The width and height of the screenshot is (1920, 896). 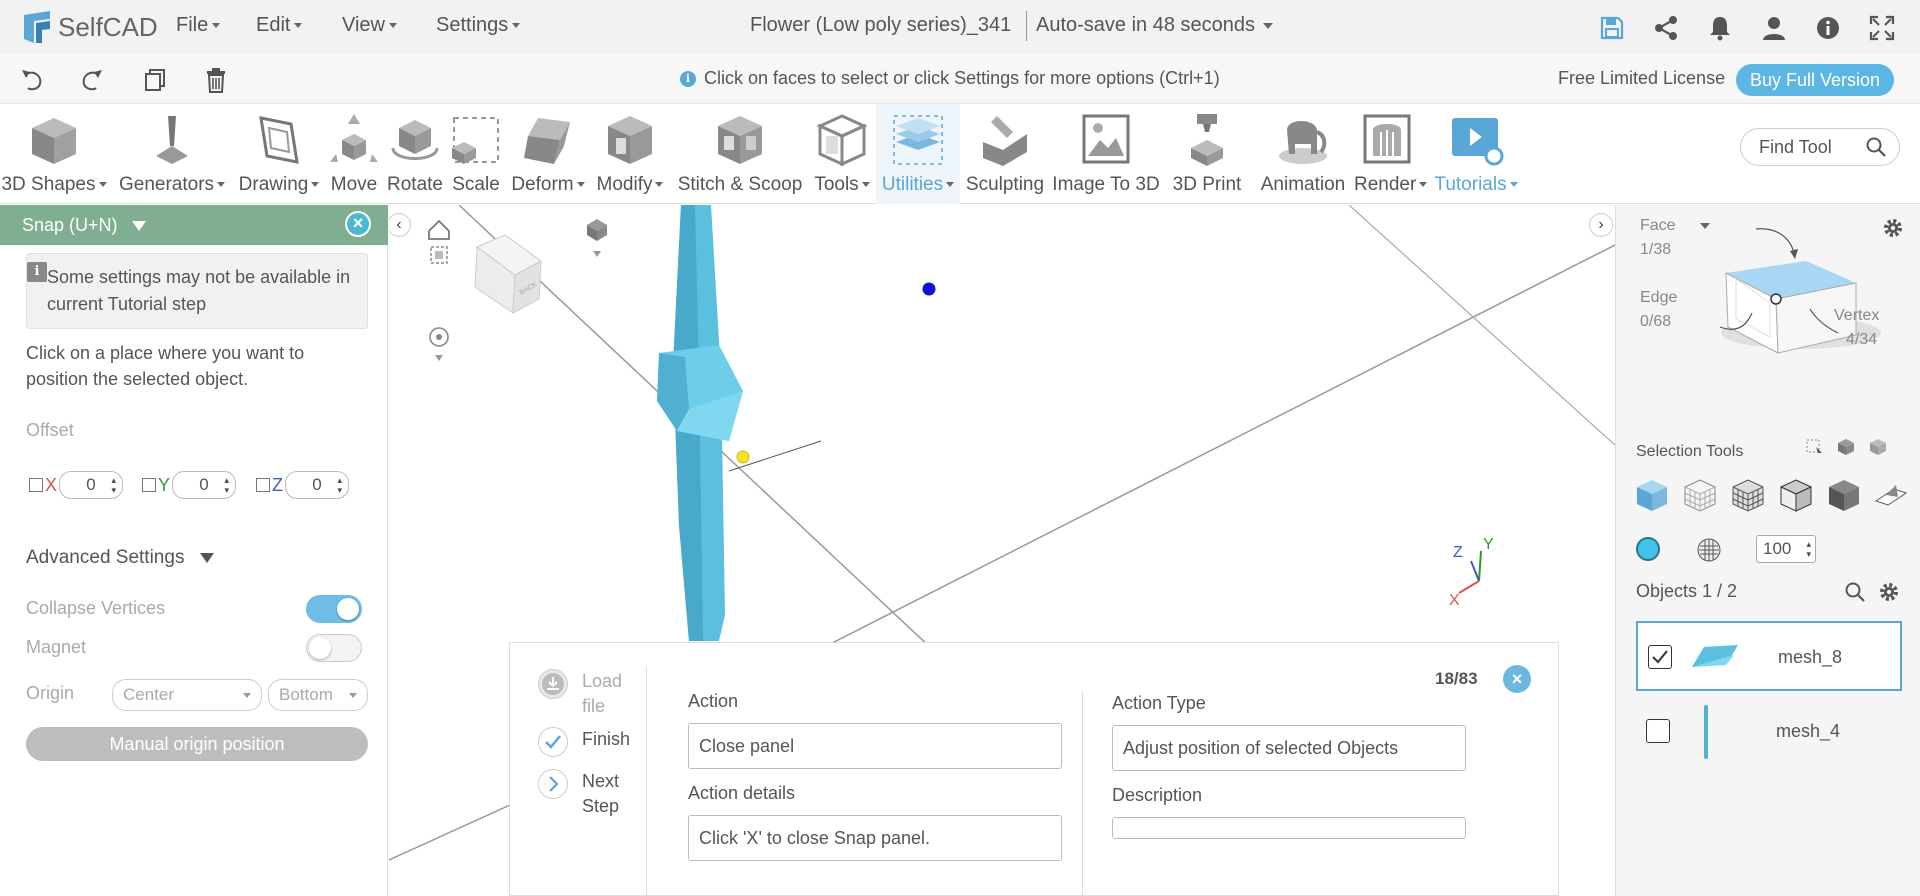 I want to click on tool-image-to-3d: Image To 3D, so click(x=1106, y=154).